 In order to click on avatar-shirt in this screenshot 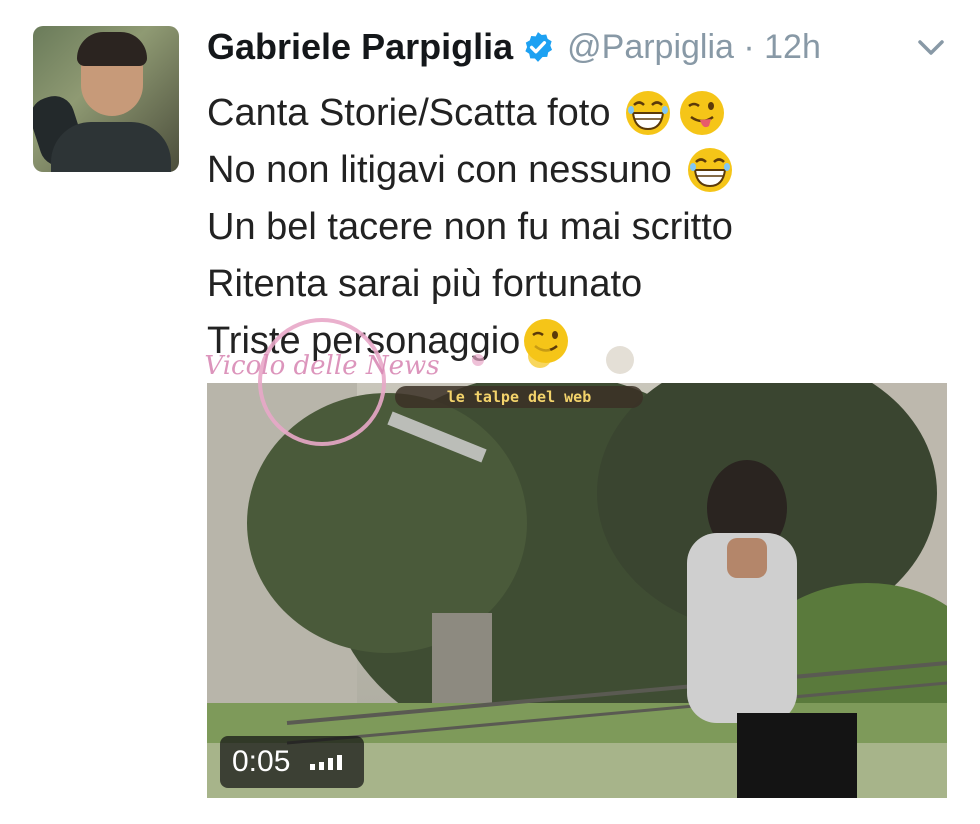, I will do `click(111, 147)`.